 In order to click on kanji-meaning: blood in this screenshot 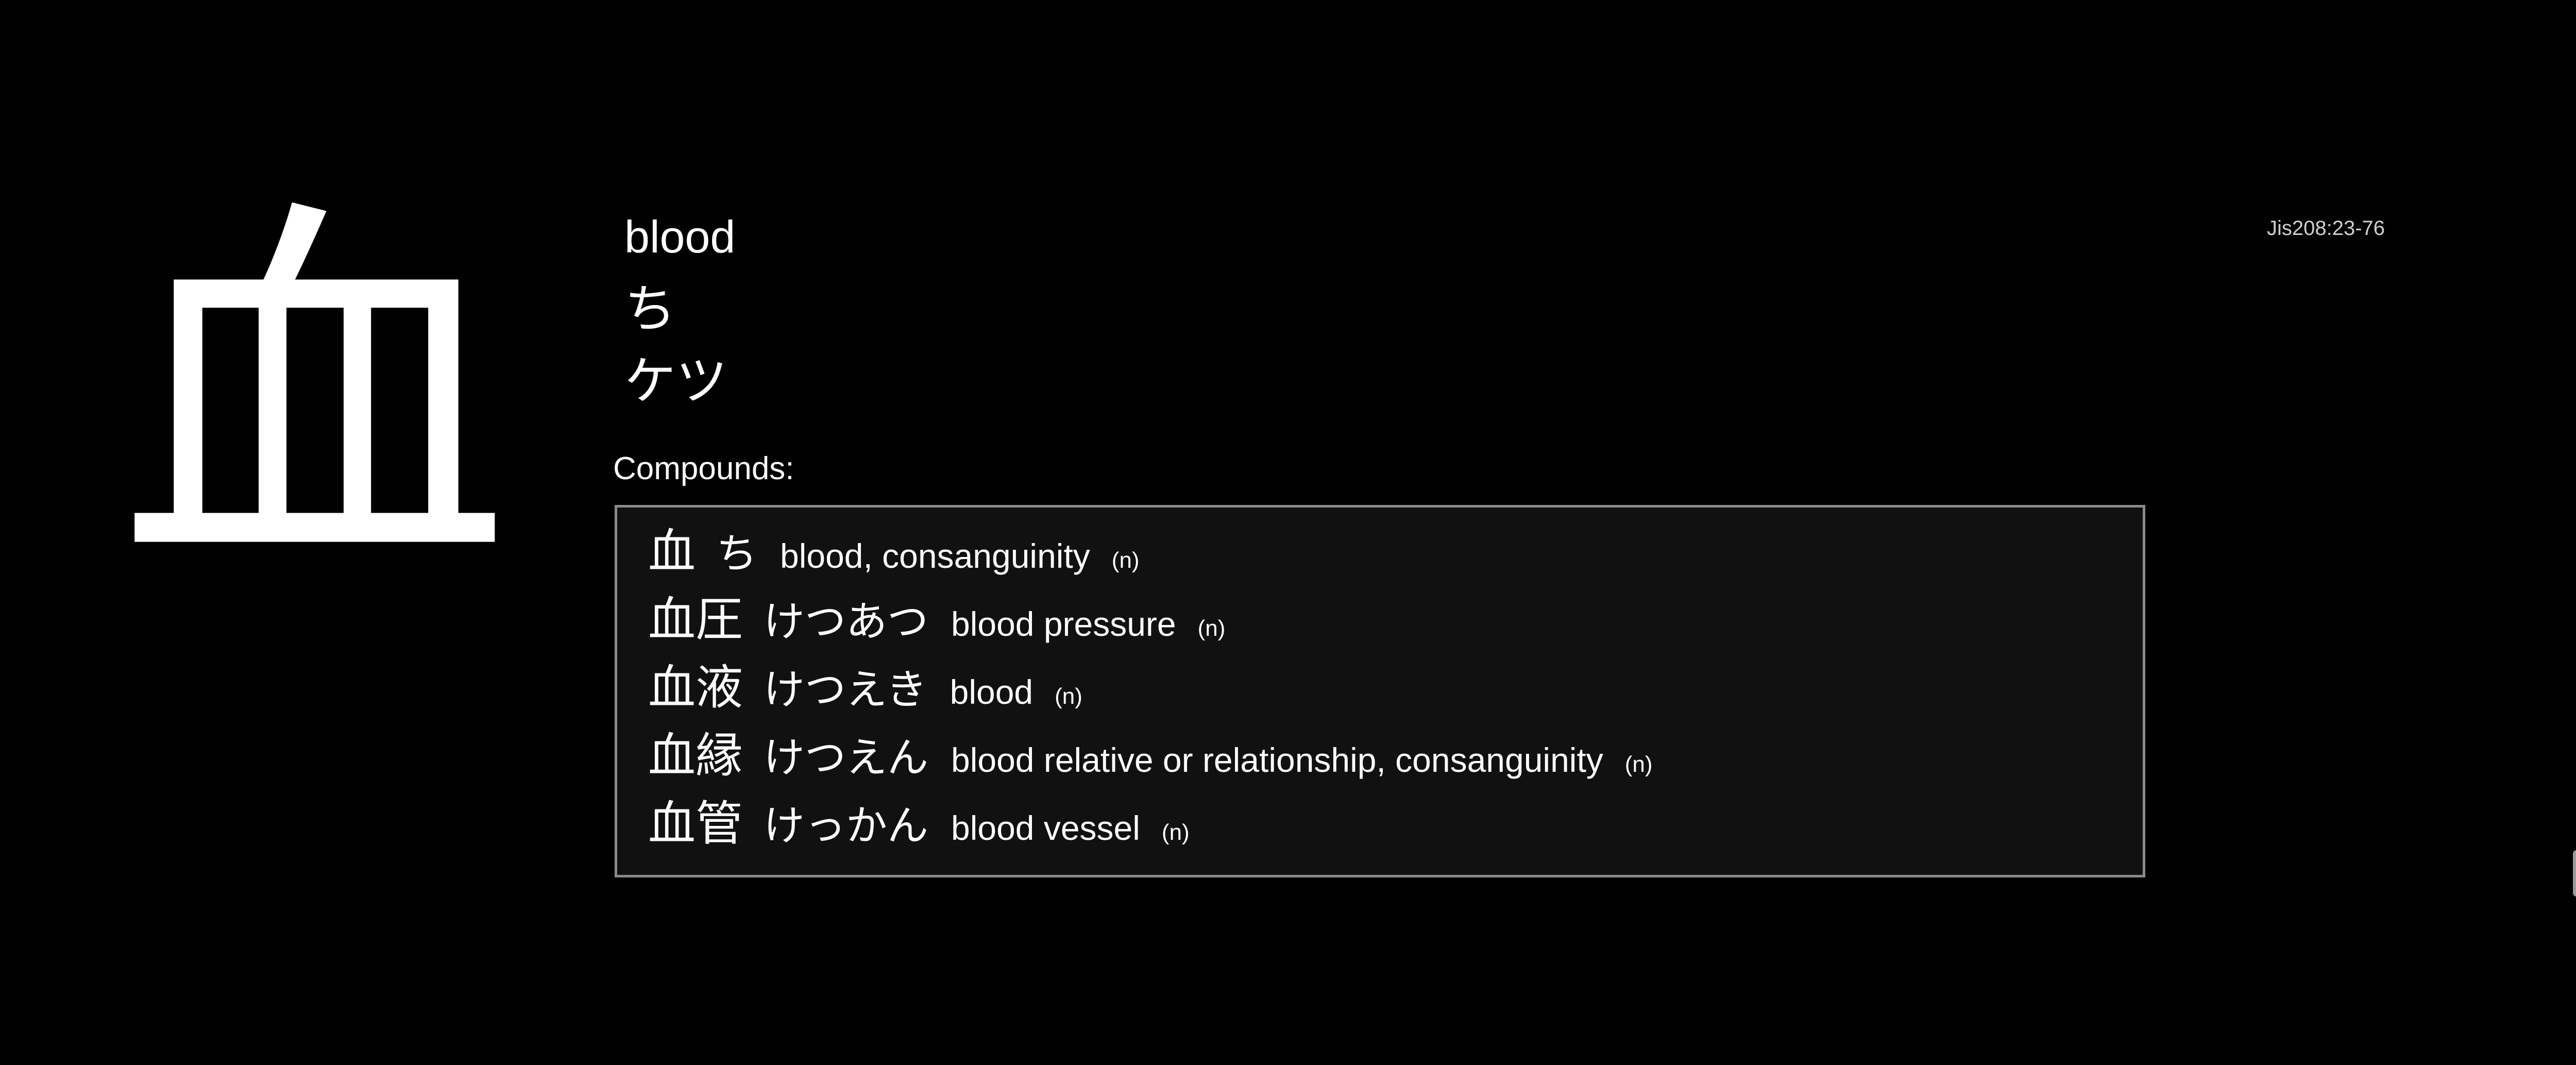, I will do `click(680, 236)`.